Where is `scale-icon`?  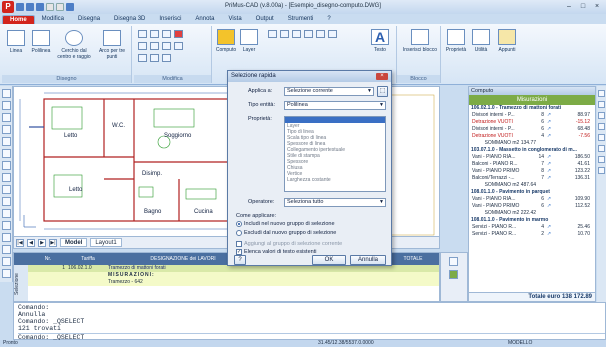 scale-icon is located at coordinates (142, 58).